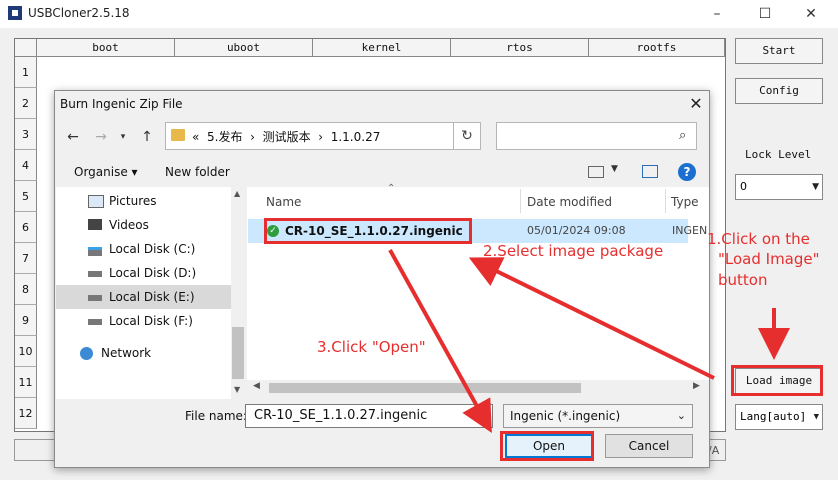  What do you see at coordinates (26, 413) in the screenshot?
I see `row-header: 12` at bounding box center [26, 413].